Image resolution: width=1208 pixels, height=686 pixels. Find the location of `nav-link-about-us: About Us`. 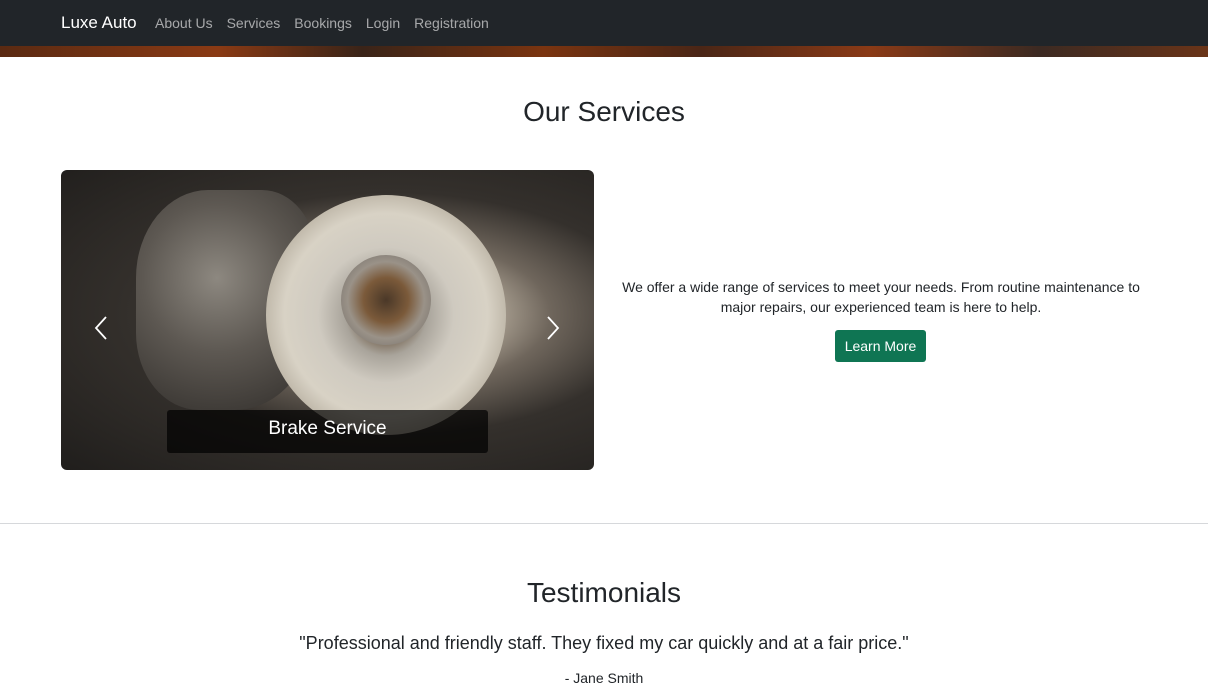

nav-link-about-us: About Us is located at coordinates (184, 23).